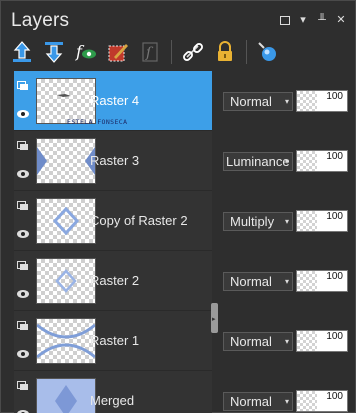 Image resolution: width=356 pixels, height=413 pixels. I want to click on layer-props-row: Multiply ▾ 100, so click(287, 221).